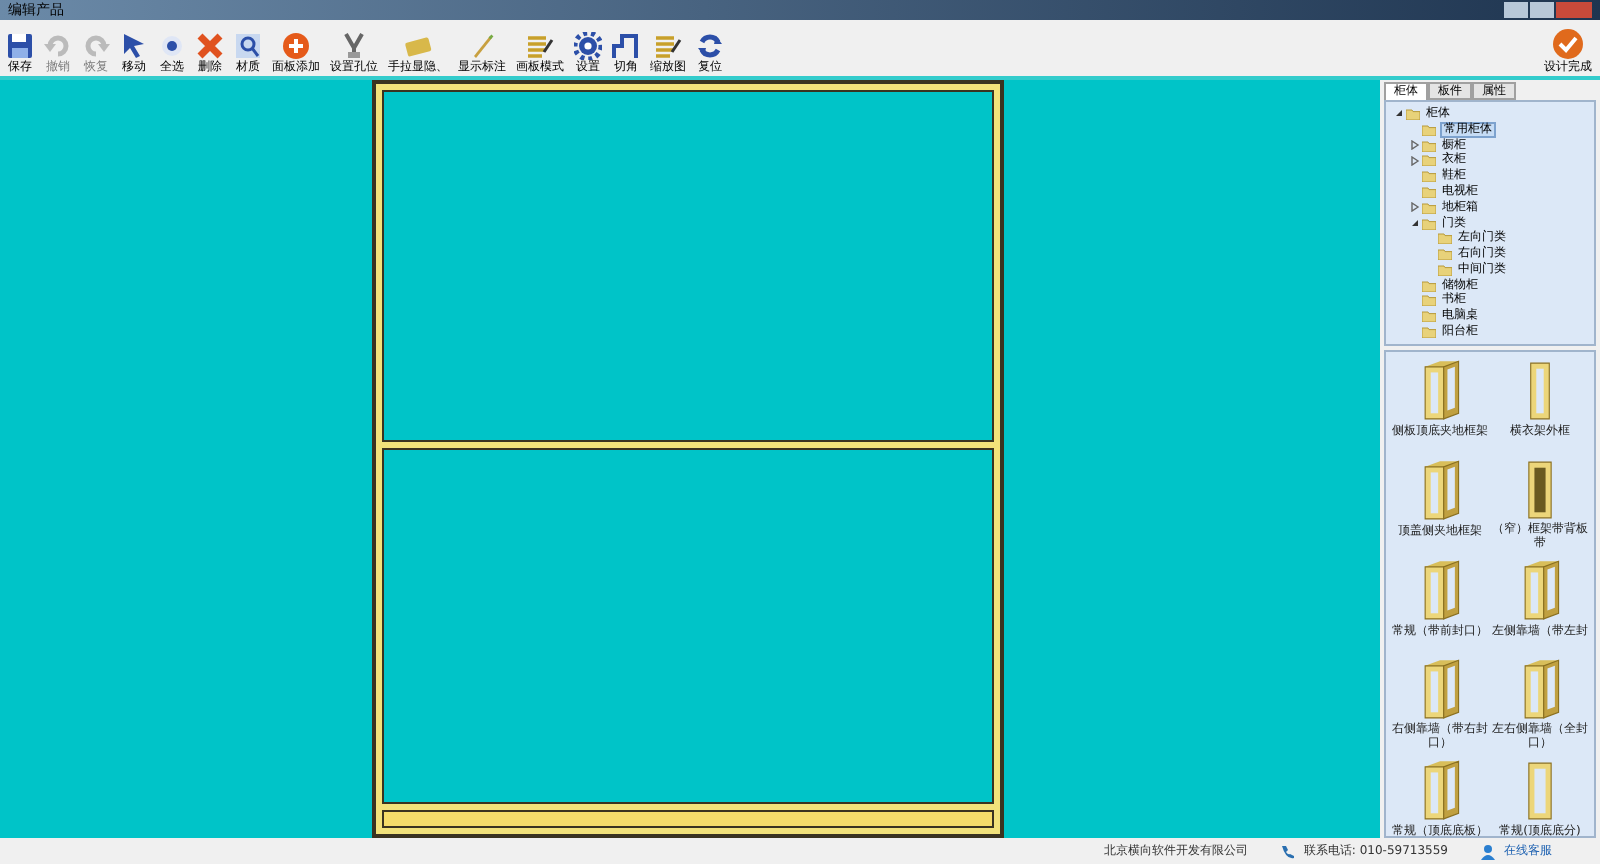 The height and width of the screenshot is (864, 1600). I want to click on phone-icon, so click(1287, 851).